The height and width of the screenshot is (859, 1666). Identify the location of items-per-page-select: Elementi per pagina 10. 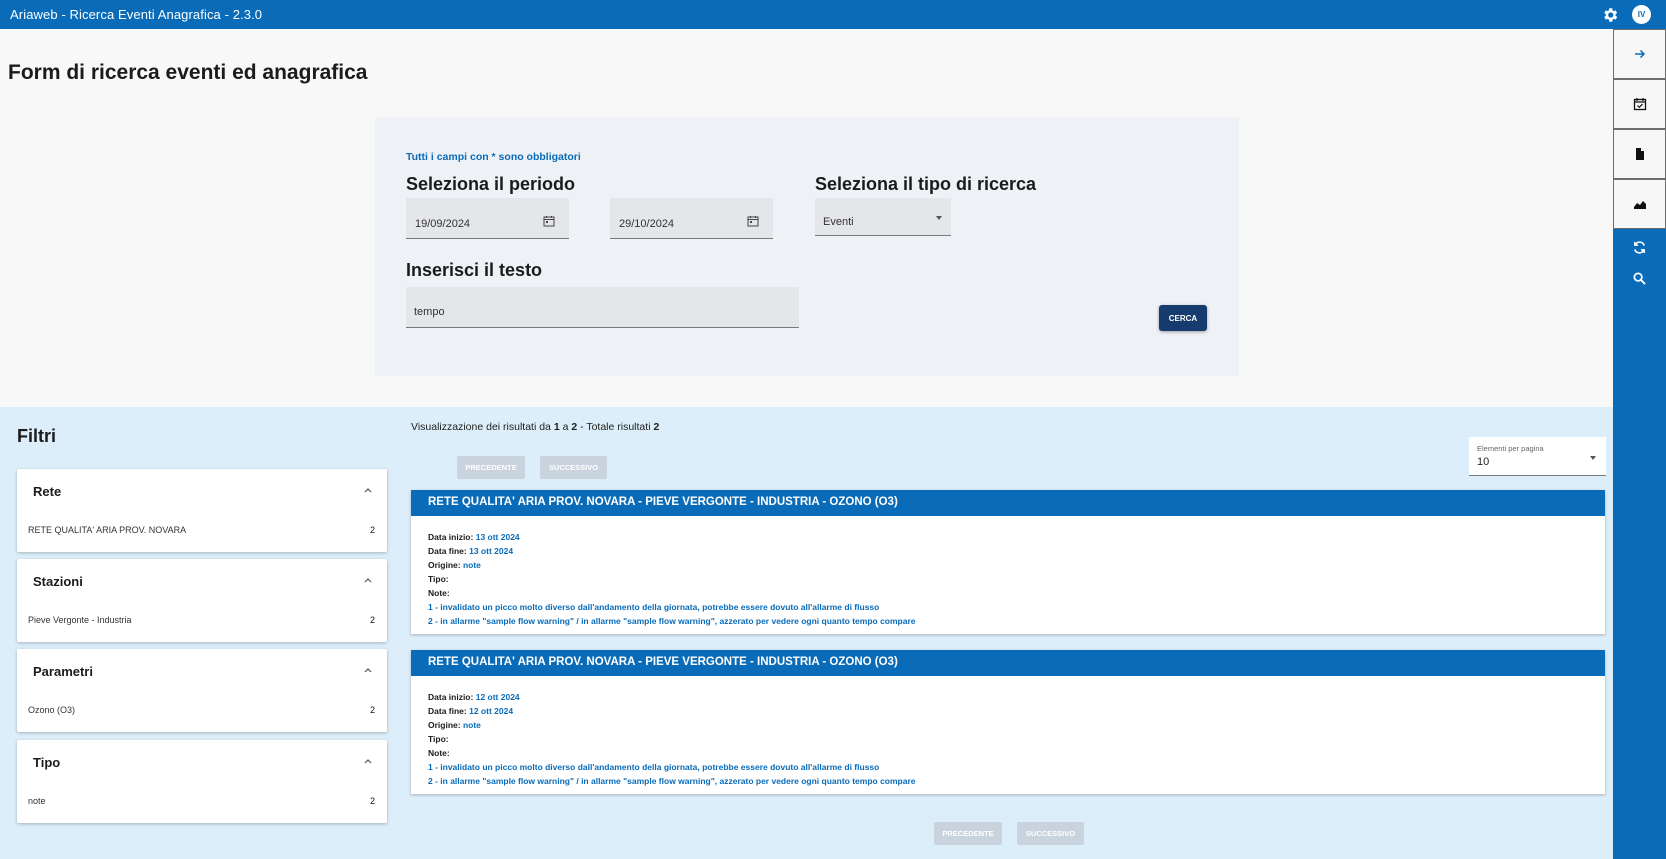
(1537, 456).